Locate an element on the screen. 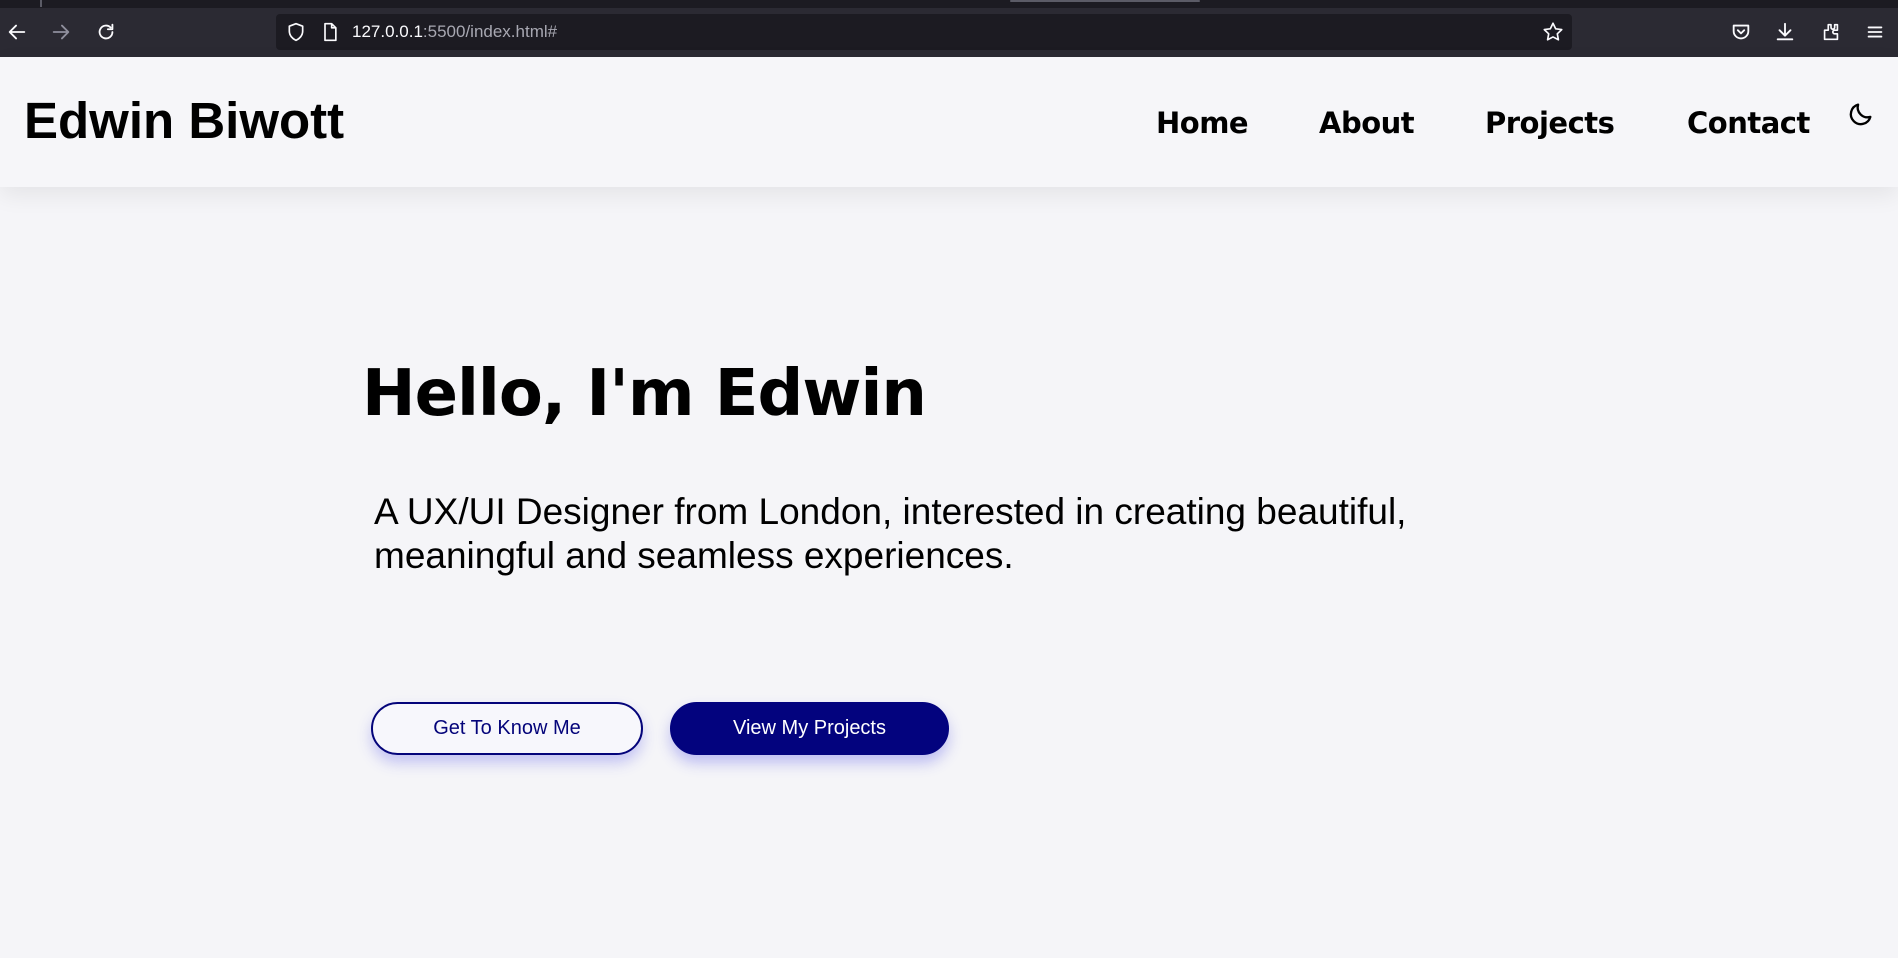  hero-title: Hello, I'm Edwin is located at coordinates (644, 394).